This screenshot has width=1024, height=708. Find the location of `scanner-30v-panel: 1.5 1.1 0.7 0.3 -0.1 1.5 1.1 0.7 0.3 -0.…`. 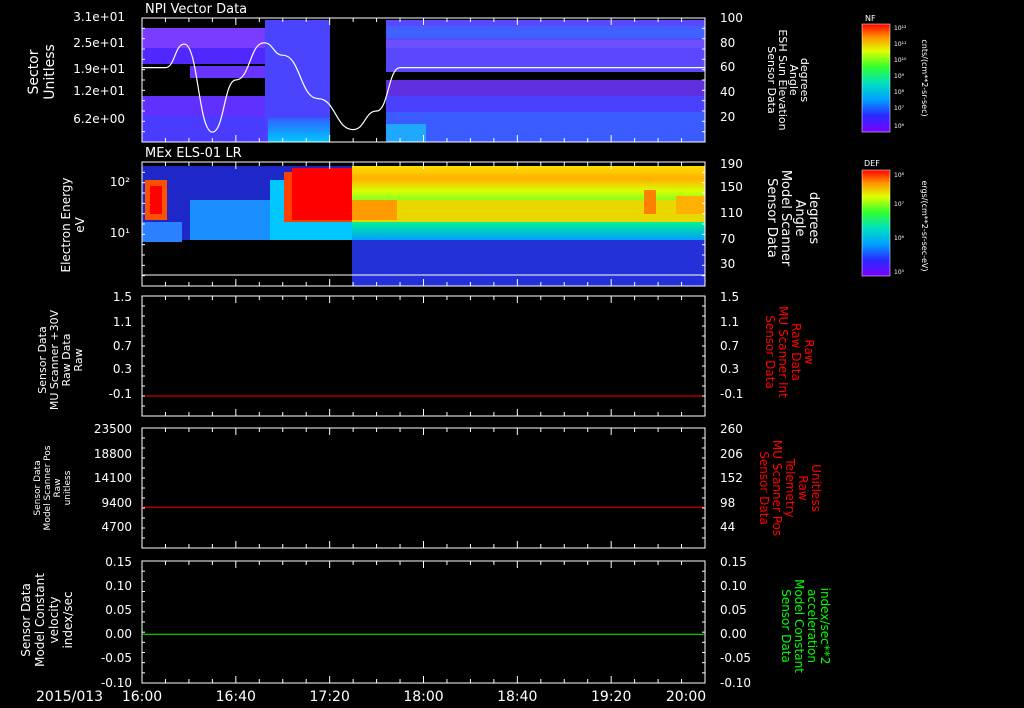

scanner-30v-panel: 1.5 1.1 0.7 0.3 -0.1 1.5 1.1 0.7 0.3 -0.… is located at coordinates (426, 353).